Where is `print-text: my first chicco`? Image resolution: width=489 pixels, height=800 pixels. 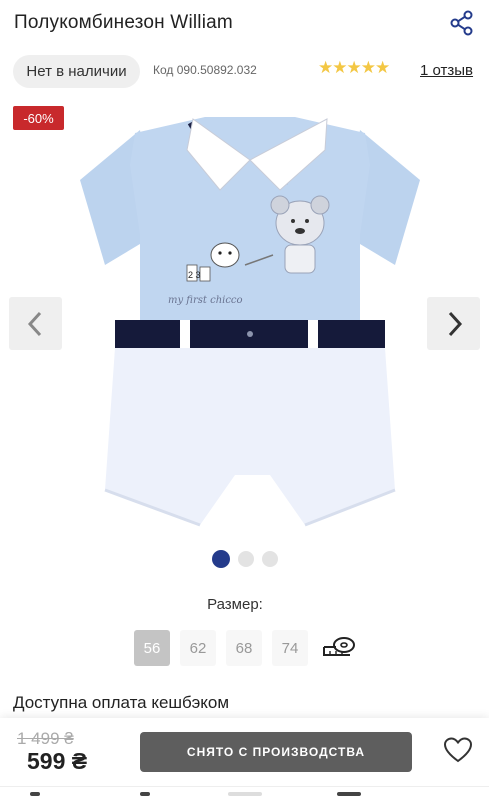
print-text: my first chicco is located at coordinates (205, 300).